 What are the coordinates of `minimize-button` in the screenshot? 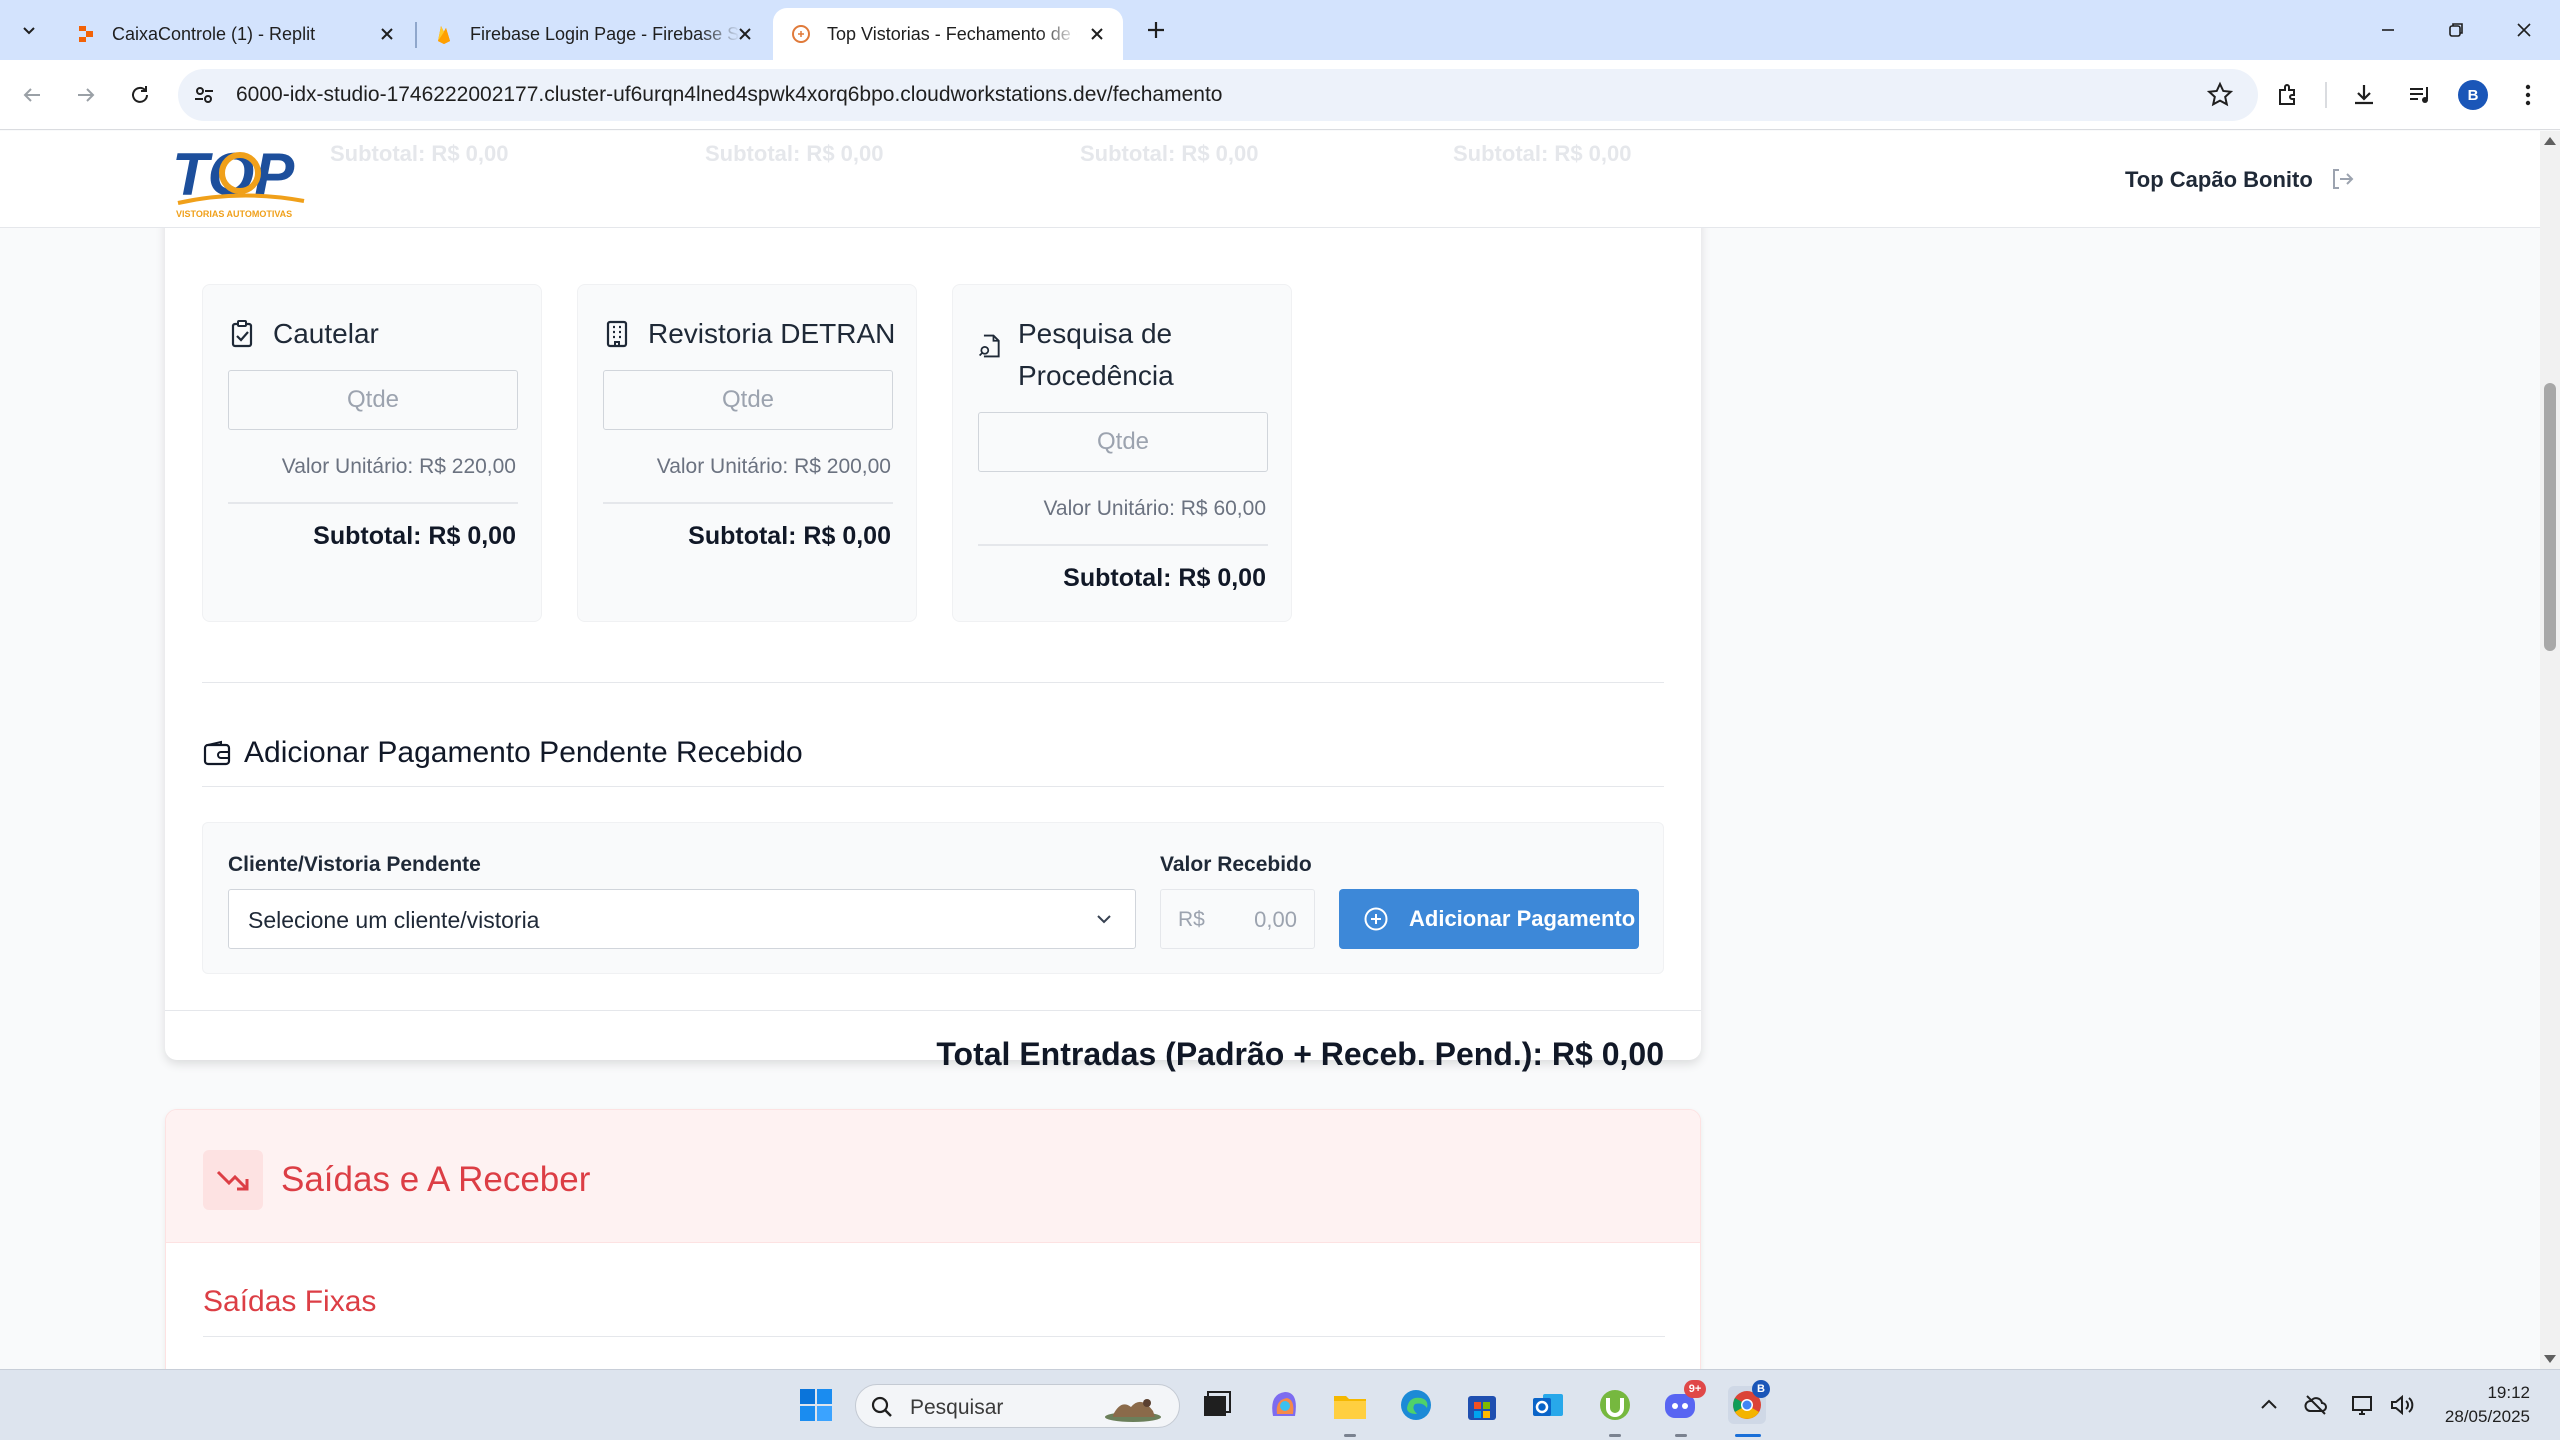 It's located at (2388, 30).